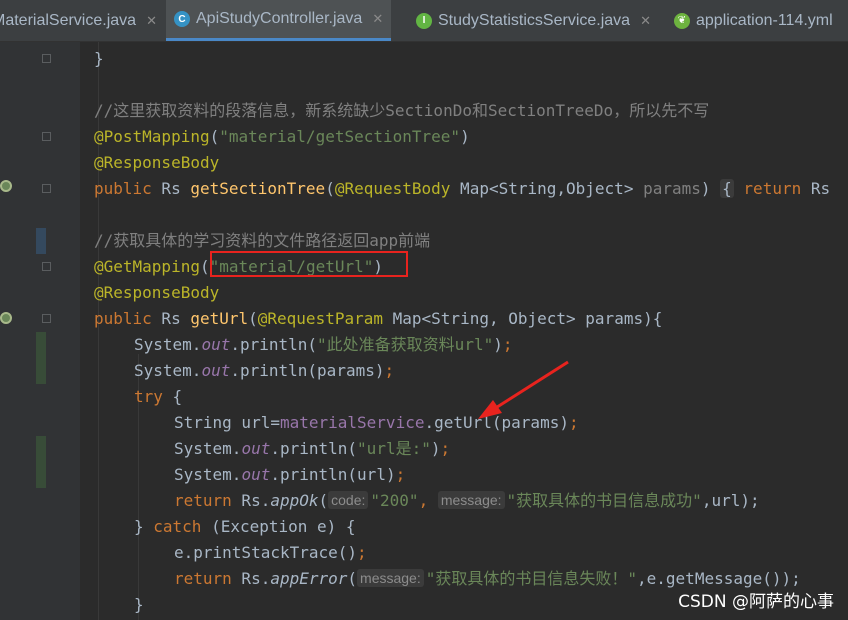 This screenshot has width=848, height=620. I want to click on code-annotation: @GetMapping, so click(147, 266).